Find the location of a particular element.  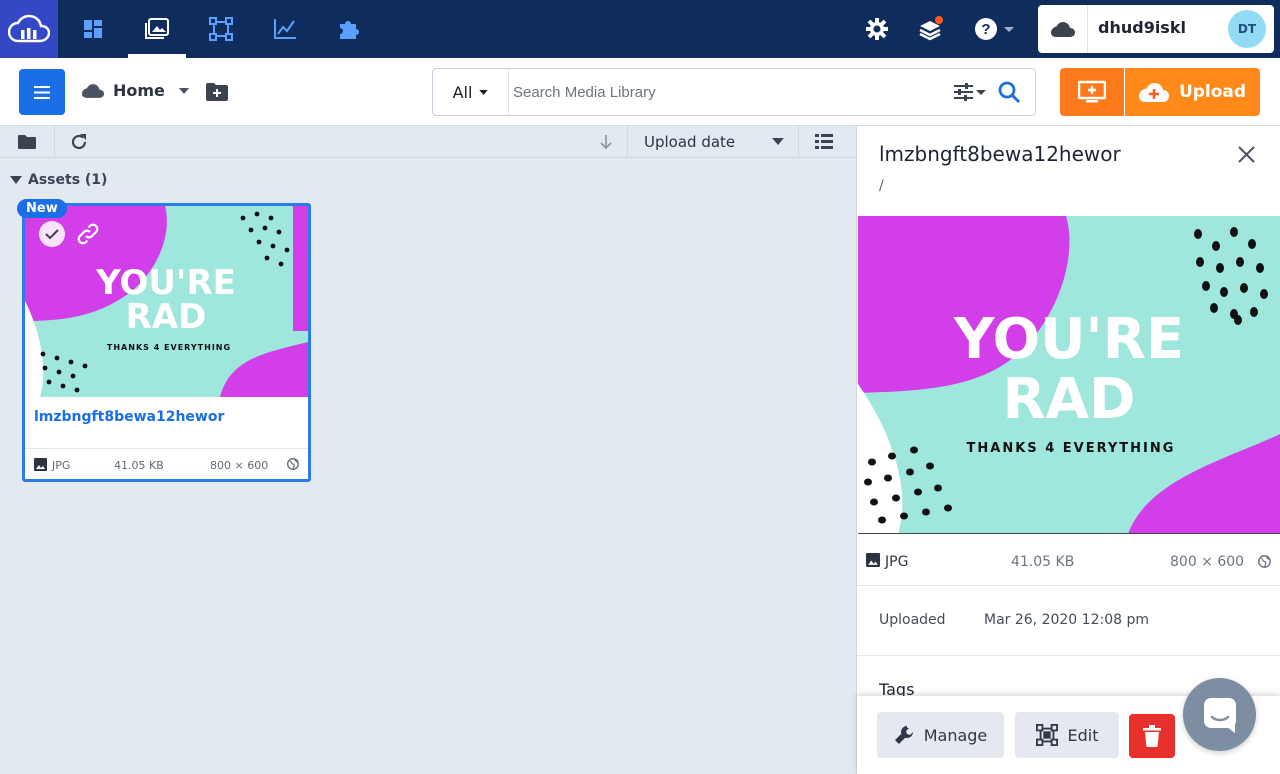

asset-thumbnail: YOU'RE RAD THANKS 4 EVERYTHING is located at coordinates (166, 301).